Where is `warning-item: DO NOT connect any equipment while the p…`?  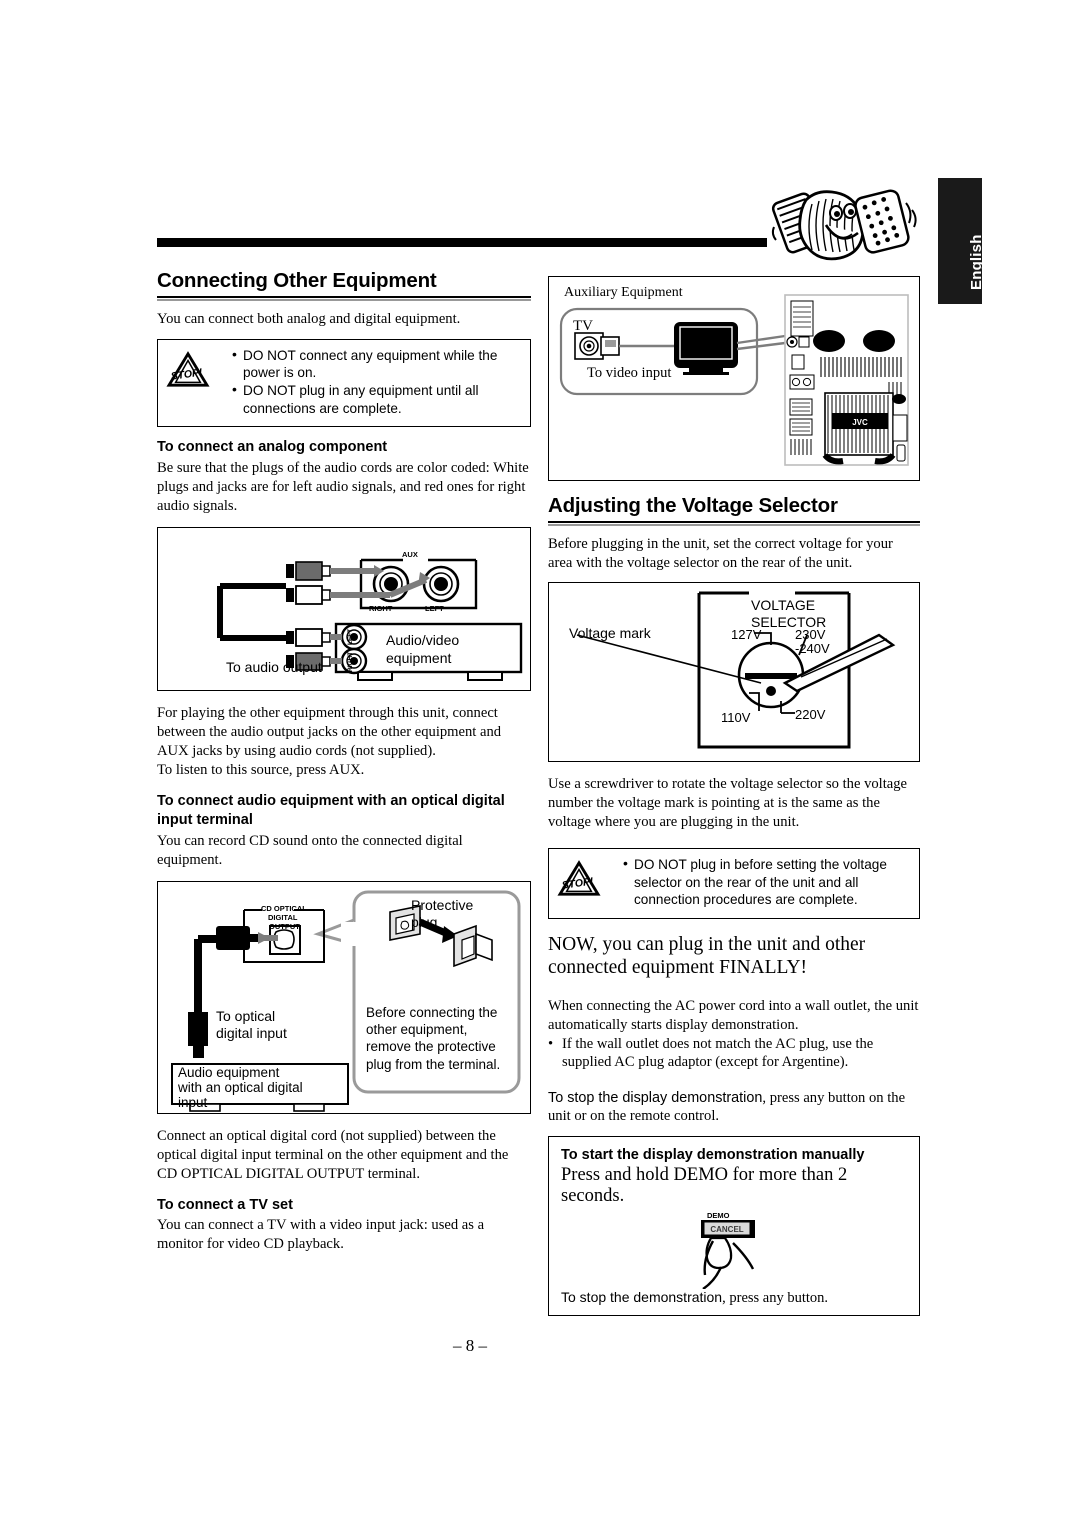 warning-item: DO NOT connect any equipment while the p… is located at coordinates (377, 364).